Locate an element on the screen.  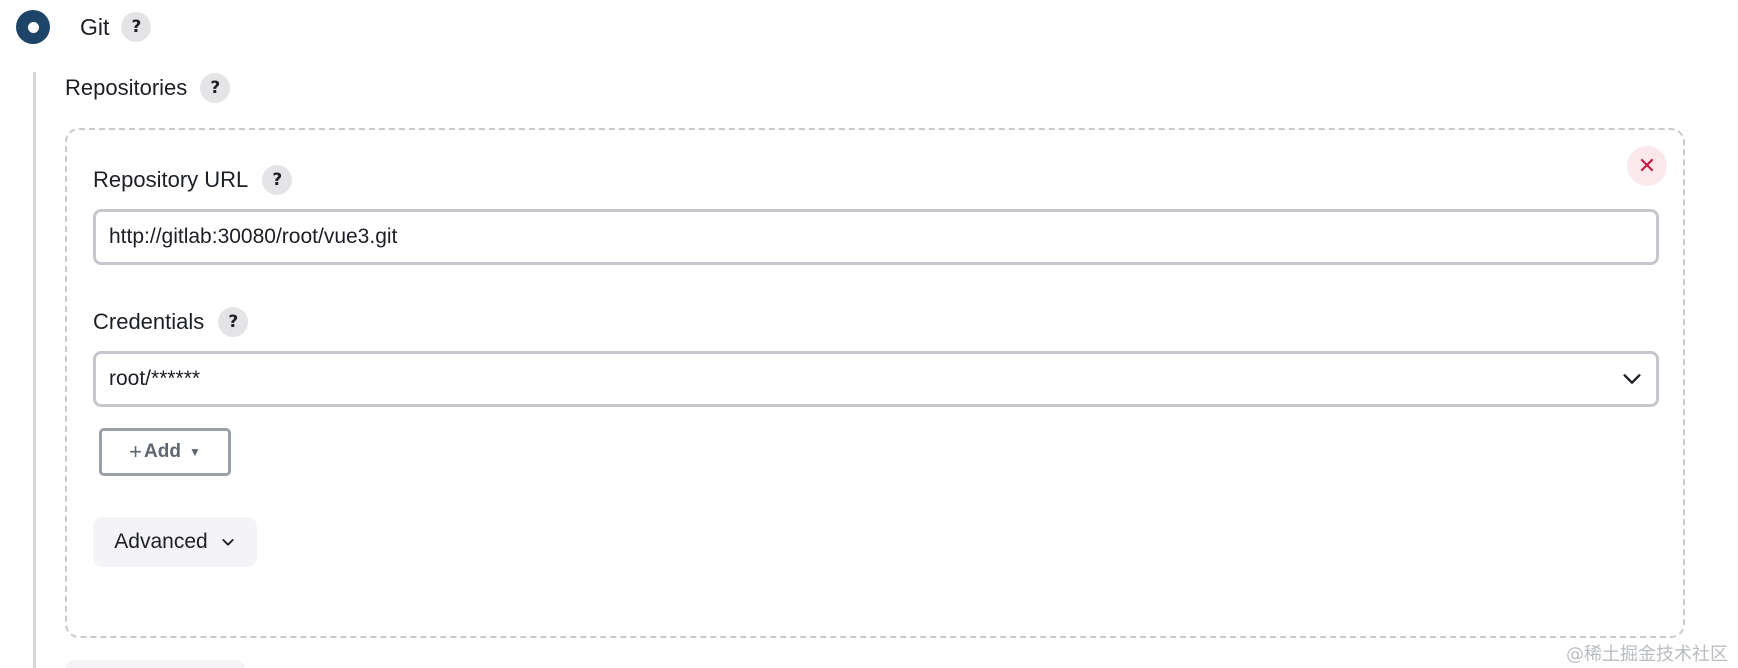
delete-repository-button: ✕ is located at coordinates (1647, 166).